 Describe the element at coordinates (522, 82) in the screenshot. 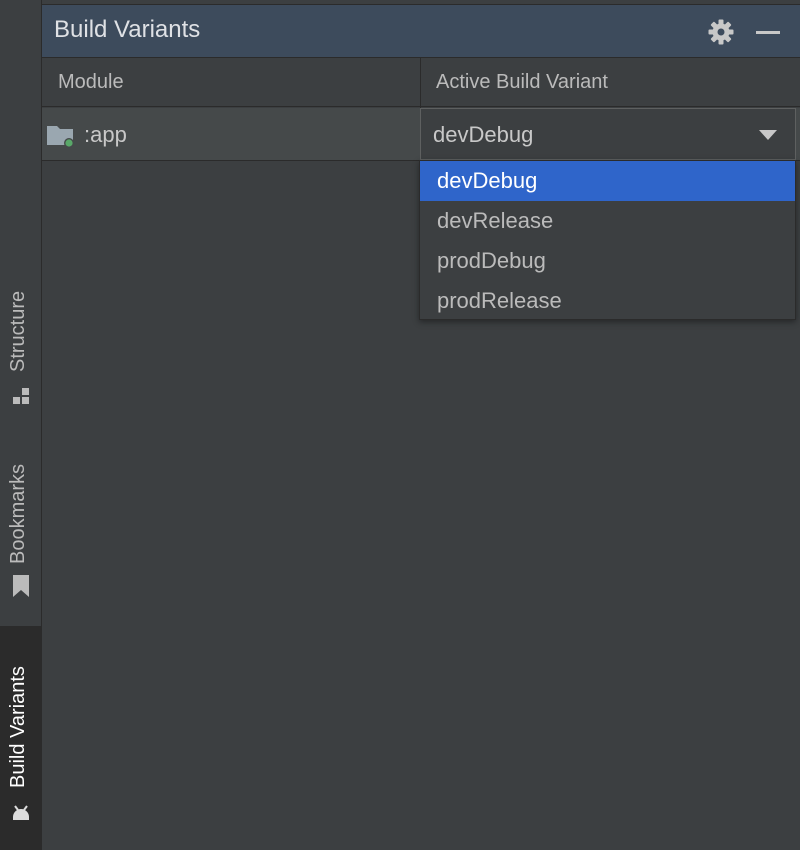

I see `column-header-active-build-variant: Active Build Variant` at that location.